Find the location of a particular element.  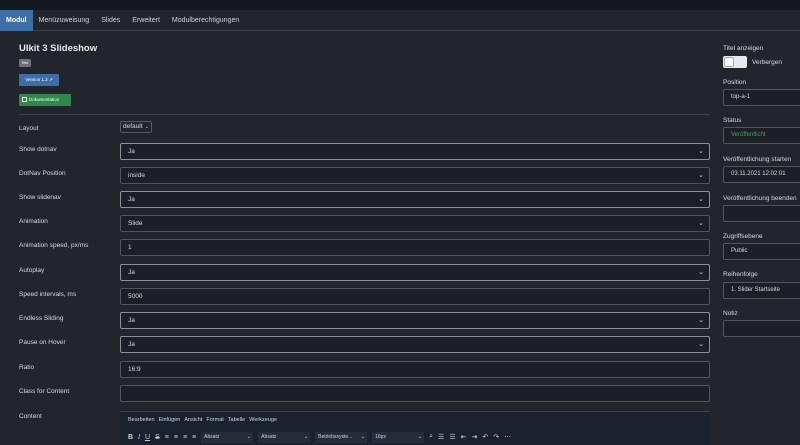

endless-sliding-select: Ja ⌄ is located at coordinates (415, 320).